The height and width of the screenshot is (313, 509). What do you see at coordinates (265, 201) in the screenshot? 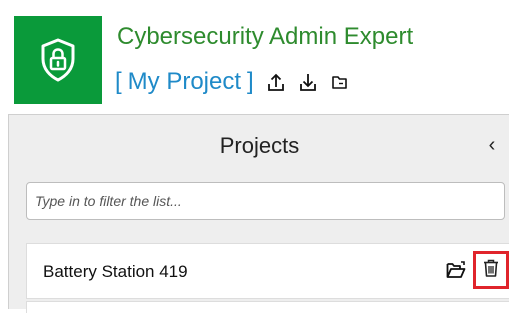
I see `project-filter-input` at bounding box center [265, 201].